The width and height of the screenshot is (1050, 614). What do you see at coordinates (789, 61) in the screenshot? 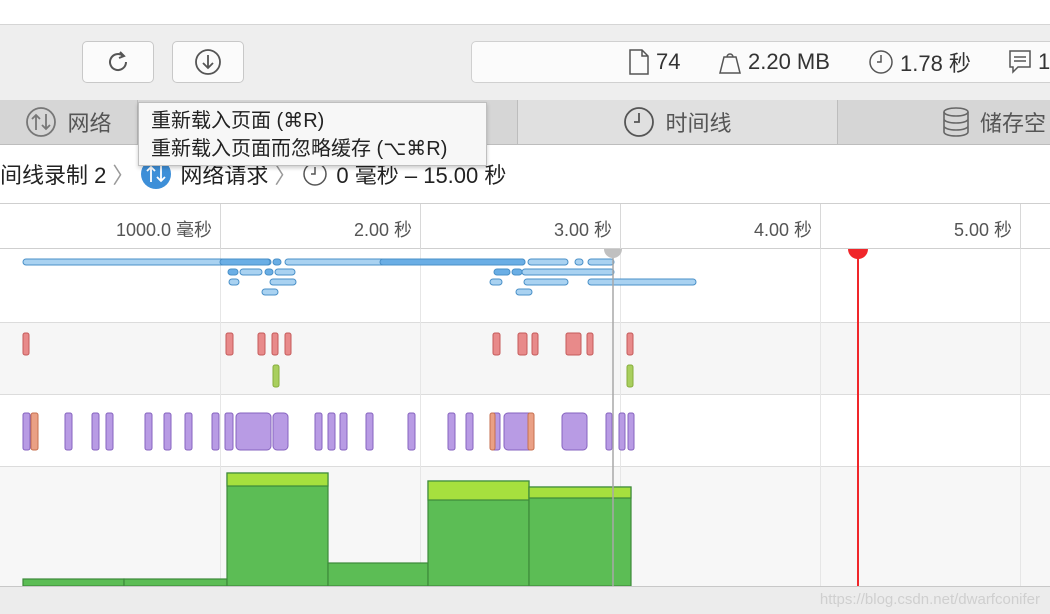
I see `transfer-size-value: 2.20 MB` at bounding box center [789, 61].